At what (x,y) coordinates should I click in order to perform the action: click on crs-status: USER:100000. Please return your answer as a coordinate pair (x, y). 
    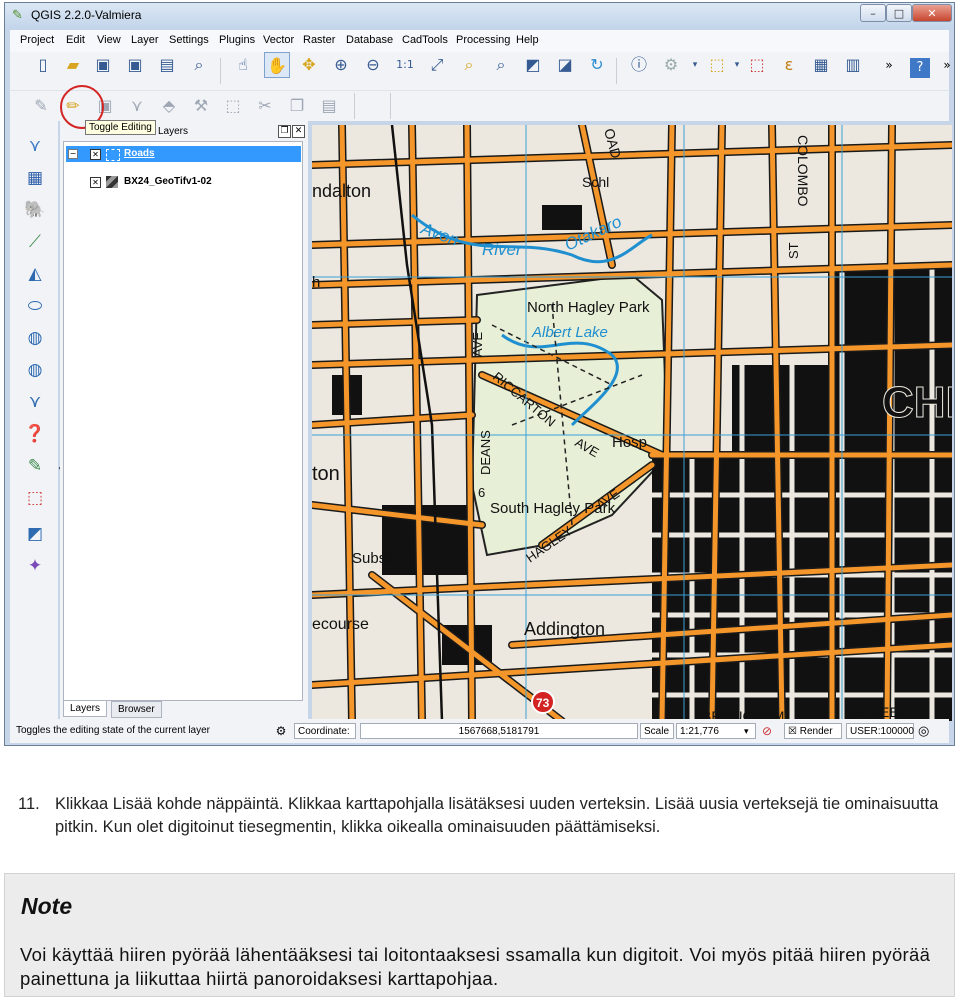
    Looking at the image, I should click on (880, 731).